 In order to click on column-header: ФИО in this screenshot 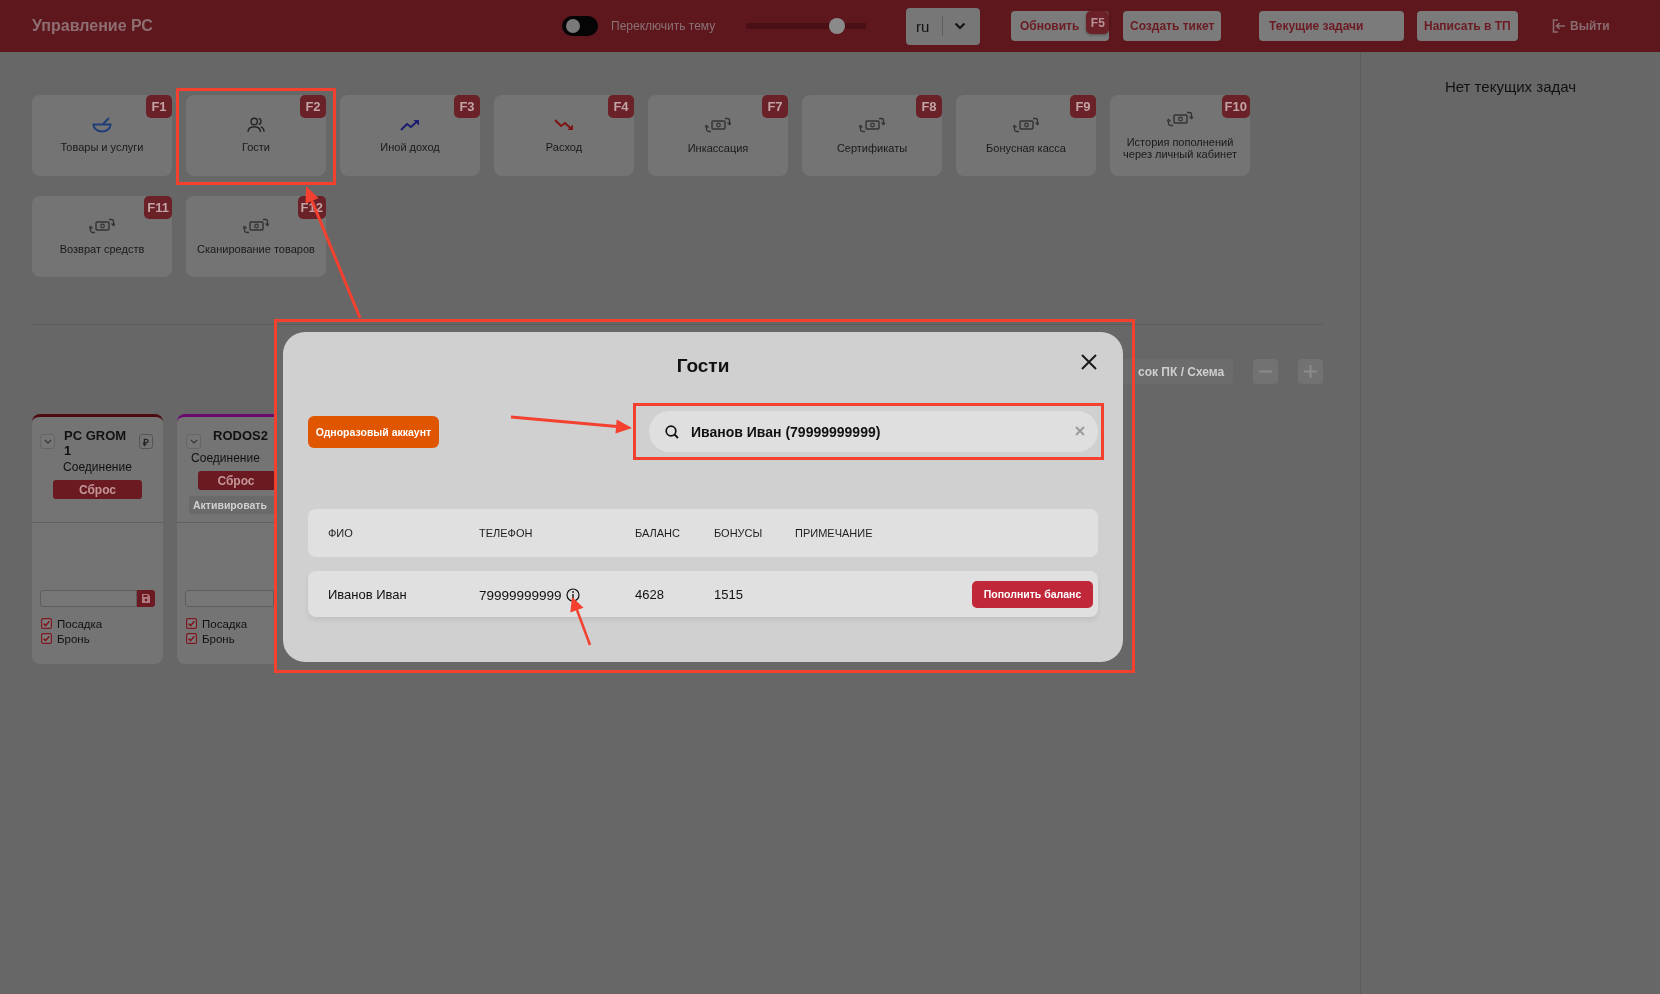, I will do `click(340, 533)`.